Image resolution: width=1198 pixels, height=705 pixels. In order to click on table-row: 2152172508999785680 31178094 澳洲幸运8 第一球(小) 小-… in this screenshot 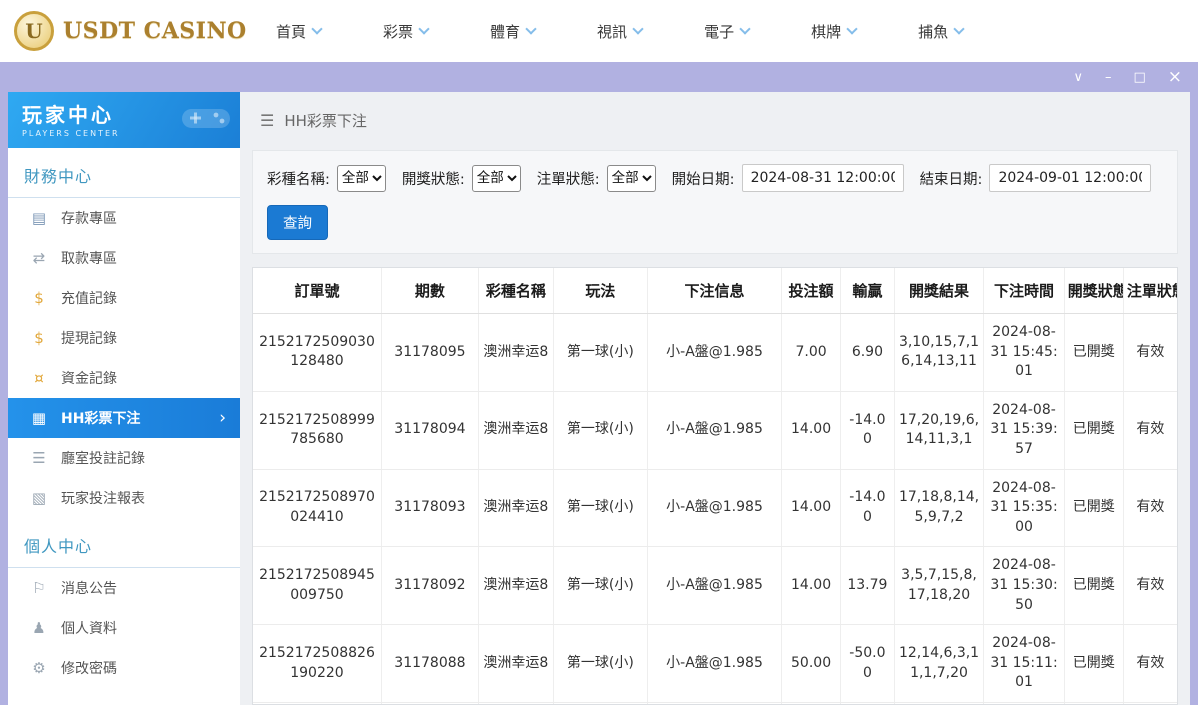, I will do `click(715, 430)`.